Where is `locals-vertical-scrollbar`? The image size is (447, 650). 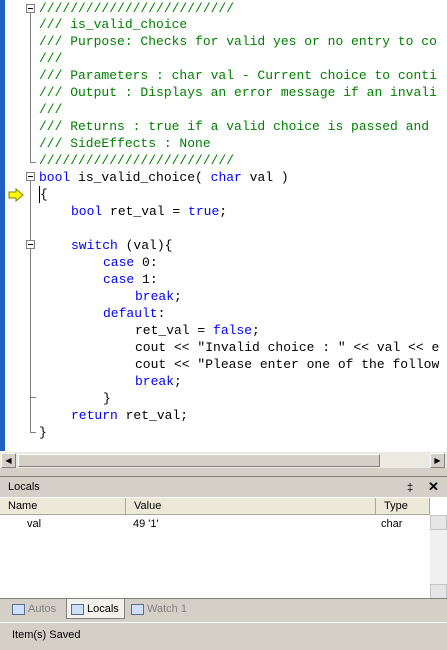
locals-vertical-scrollbar is located at coordinates (438, 557).